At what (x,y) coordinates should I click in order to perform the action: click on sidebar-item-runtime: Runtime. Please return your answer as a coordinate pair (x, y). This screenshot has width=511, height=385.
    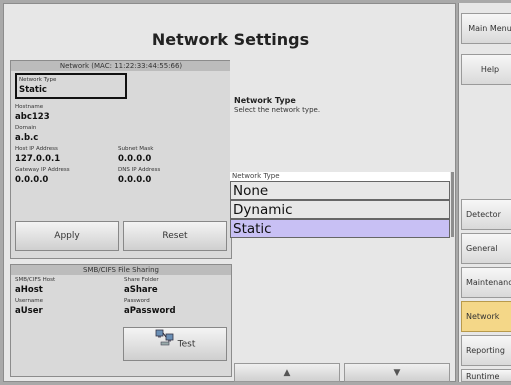
    Looking at the image, I should click on (486, 375).